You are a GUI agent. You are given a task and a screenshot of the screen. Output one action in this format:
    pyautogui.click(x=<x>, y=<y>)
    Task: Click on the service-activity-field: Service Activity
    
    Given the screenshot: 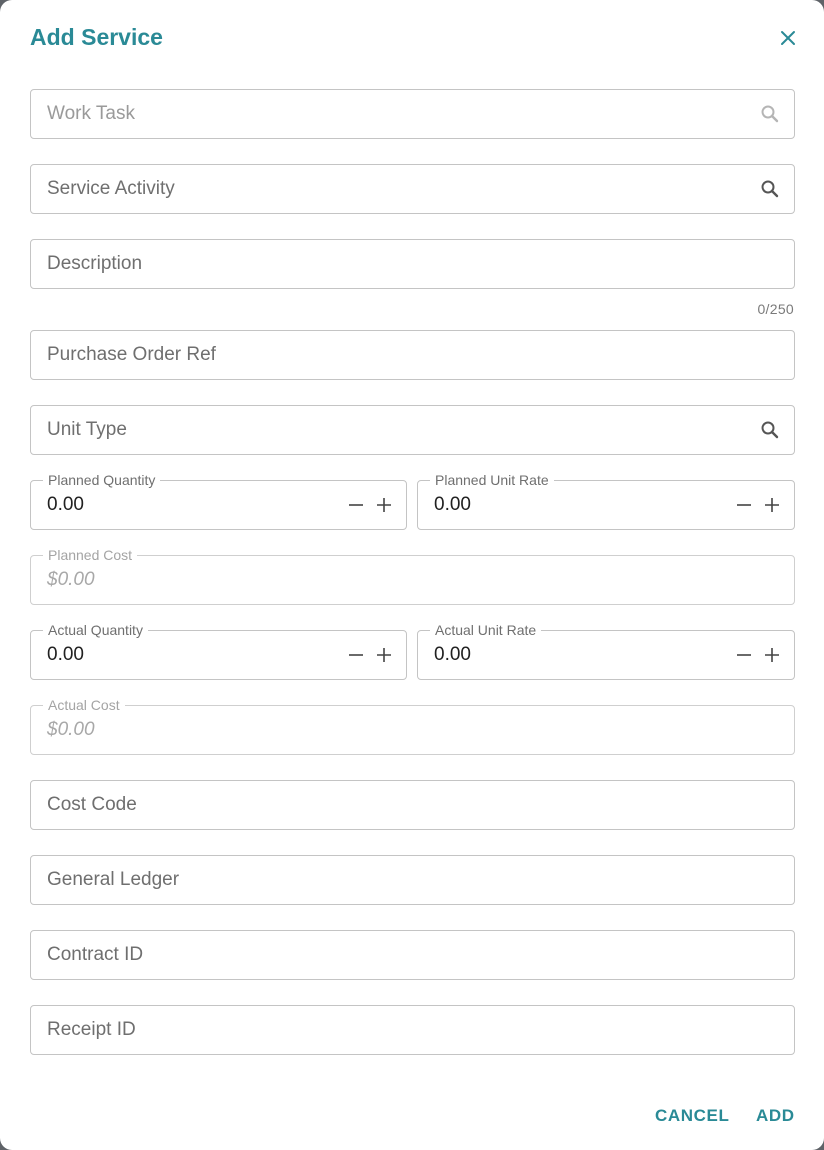 What is the action you would take?
    pyautogui.click(x=412, y=189)
    